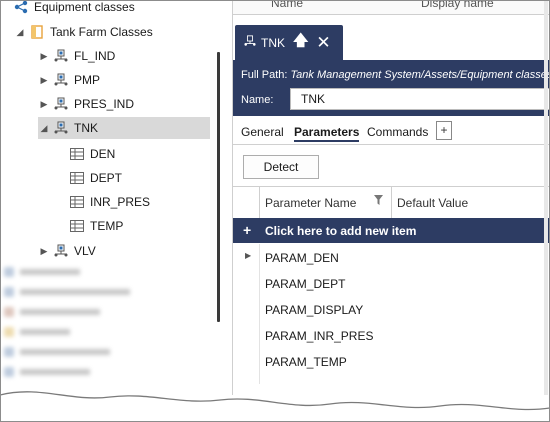 The image size is (550, 422). I want to click on tree-param-temp: TEMP, so click(94, 226).